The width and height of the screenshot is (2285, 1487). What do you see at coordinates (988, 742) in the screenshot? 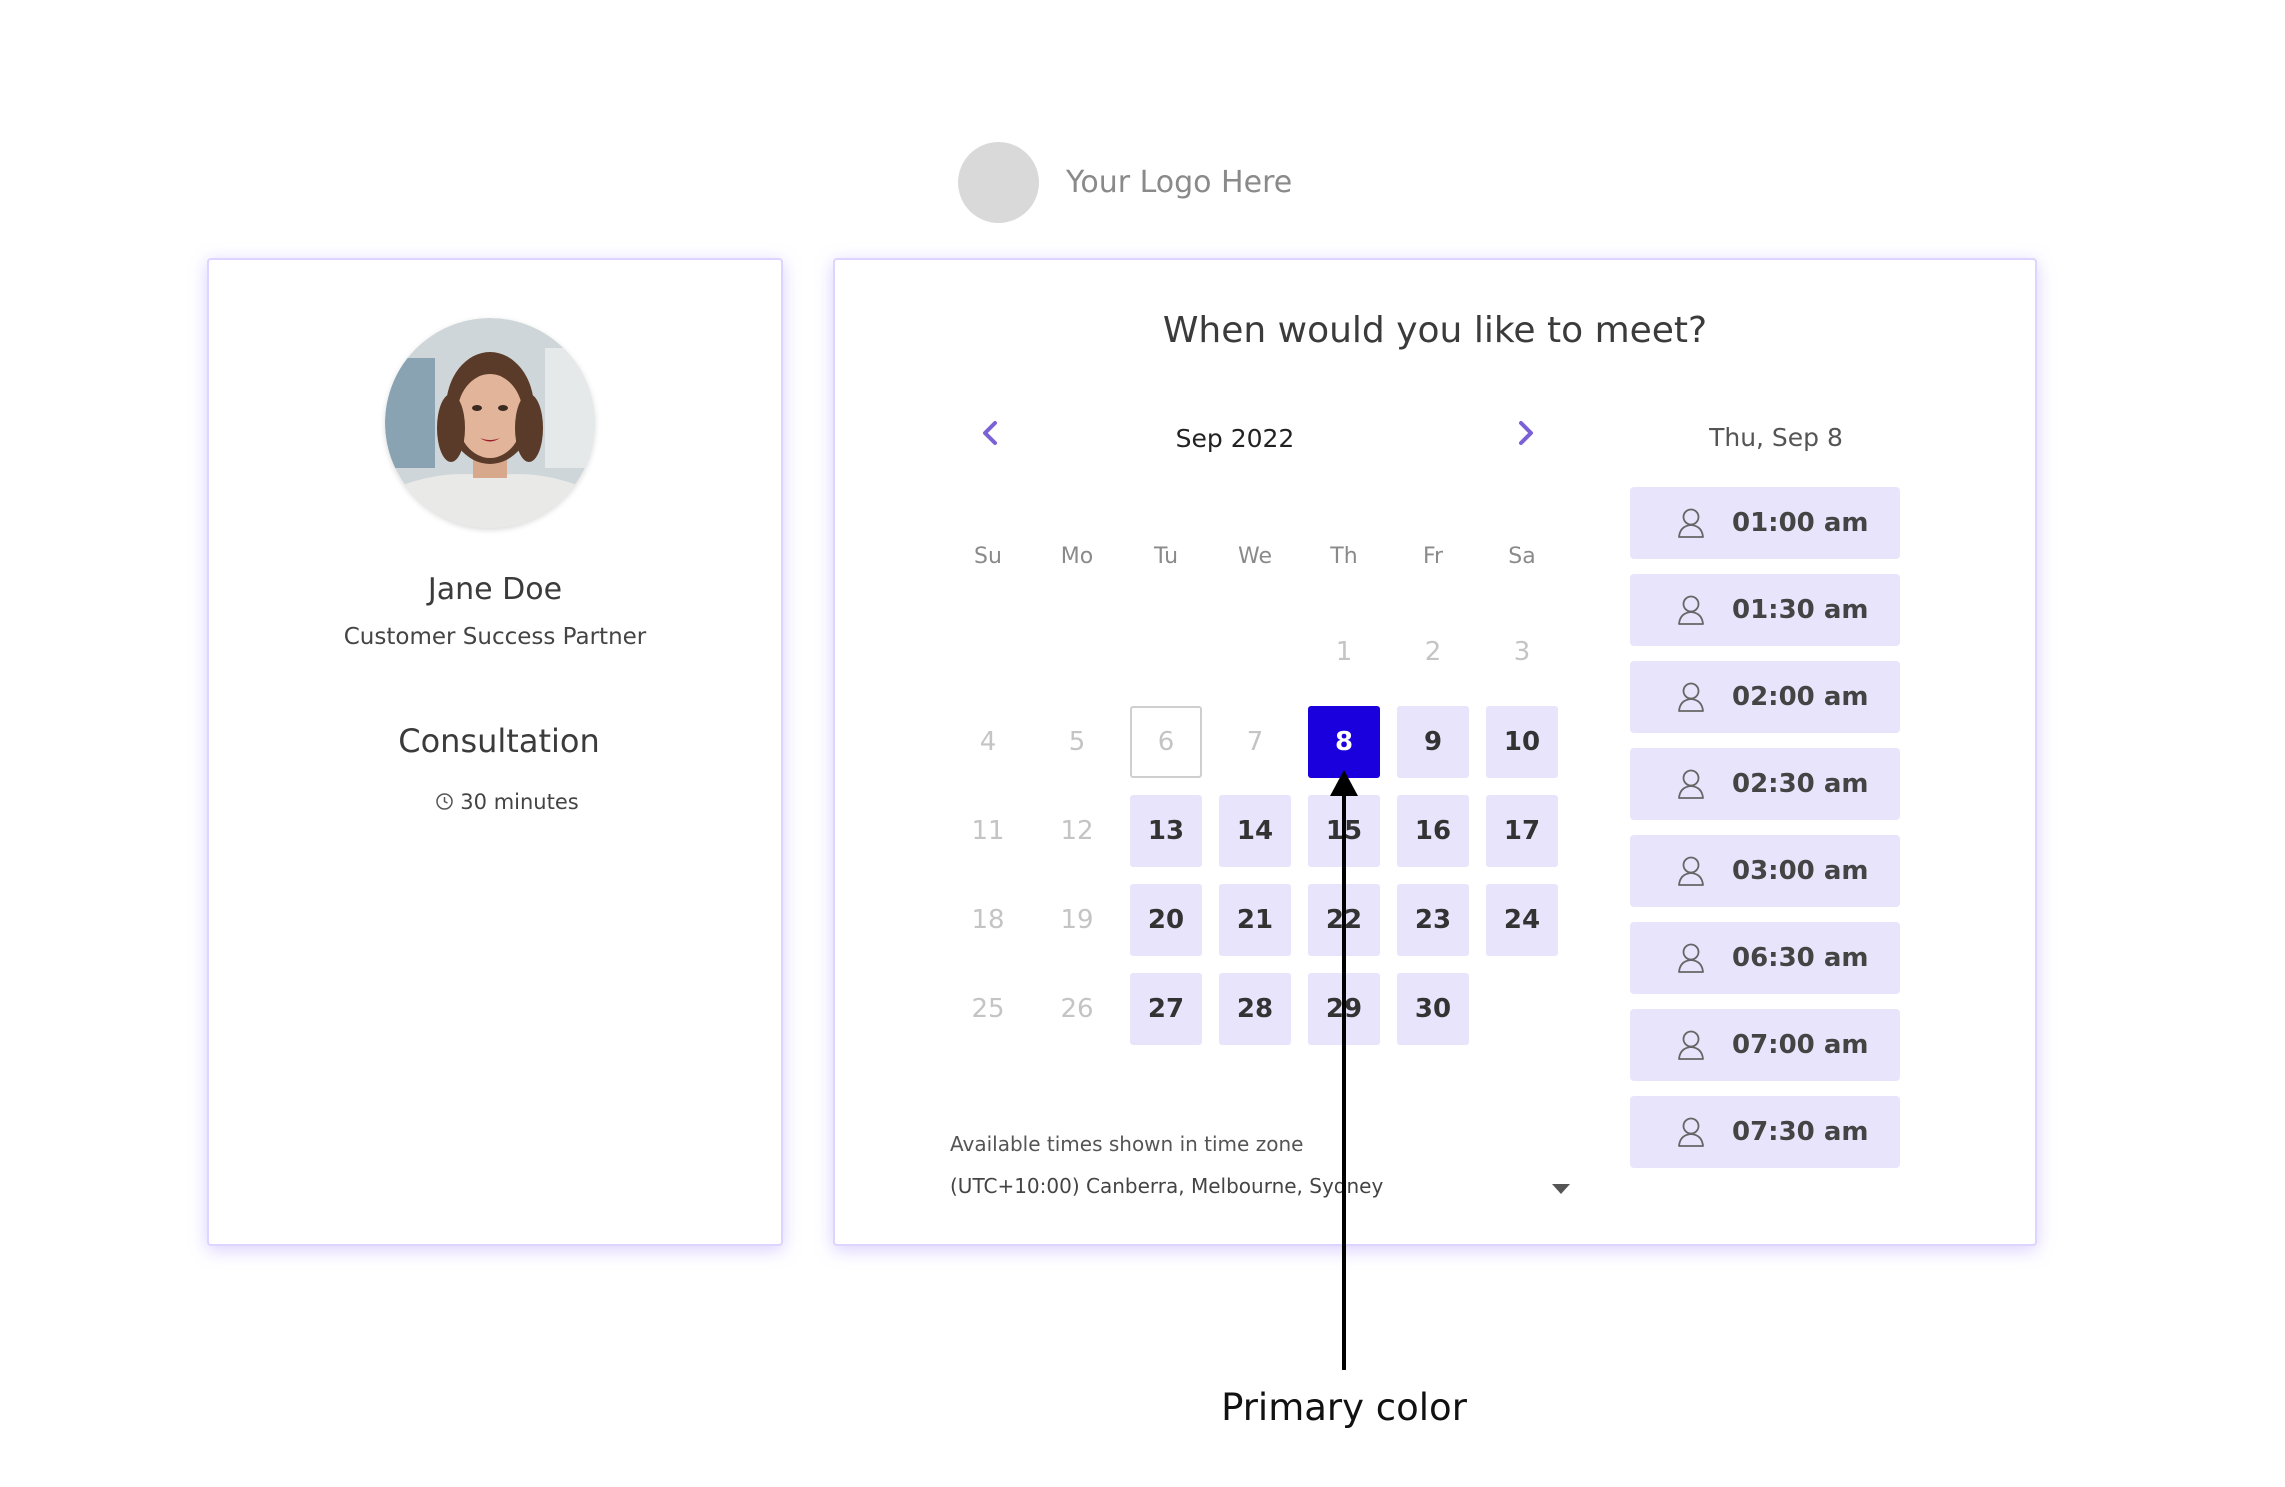
I see `calendar-day: 4` at bounding box center [988, 742].